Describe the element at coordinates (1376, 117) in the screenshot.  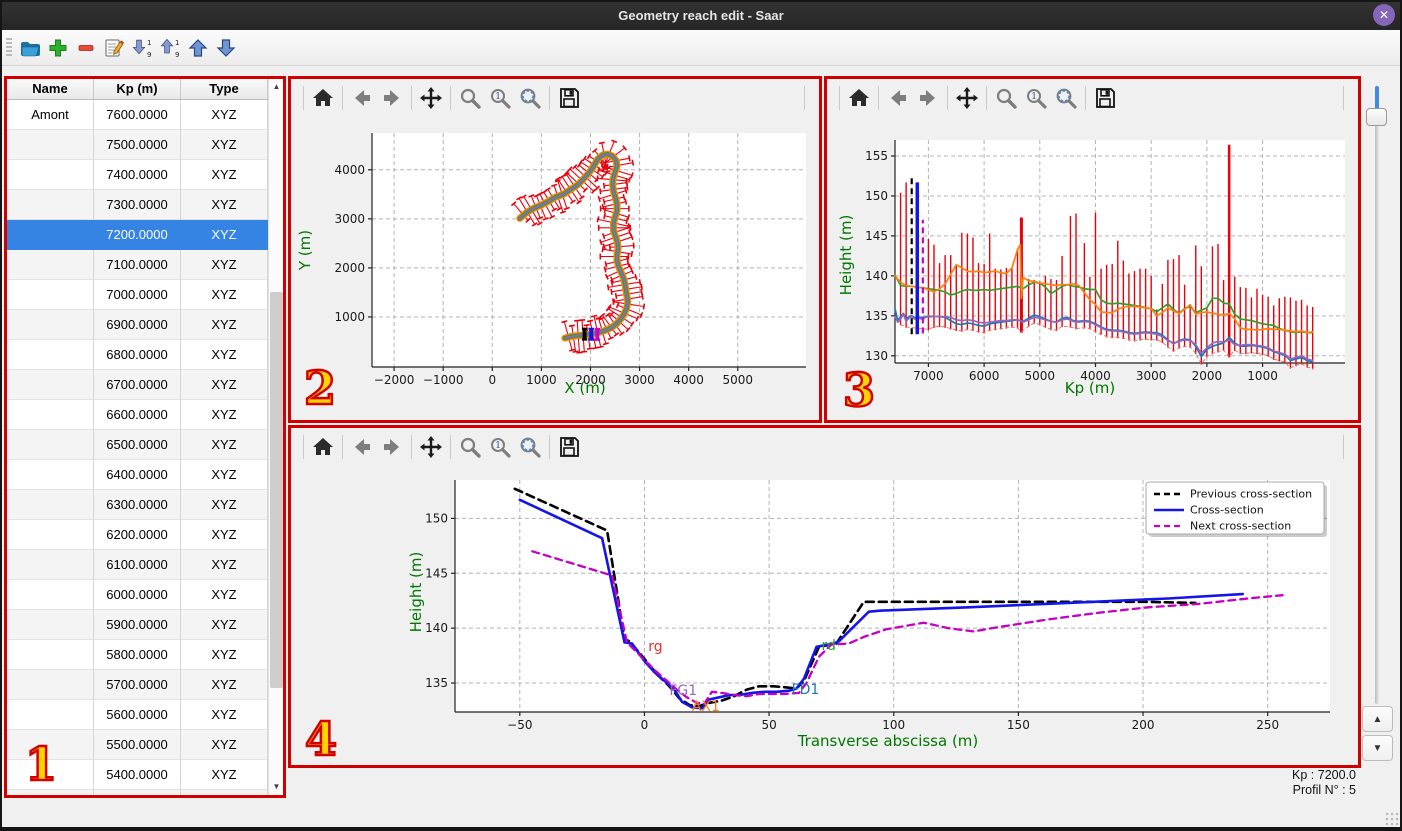
I see `profile-slider-handle` at that location.